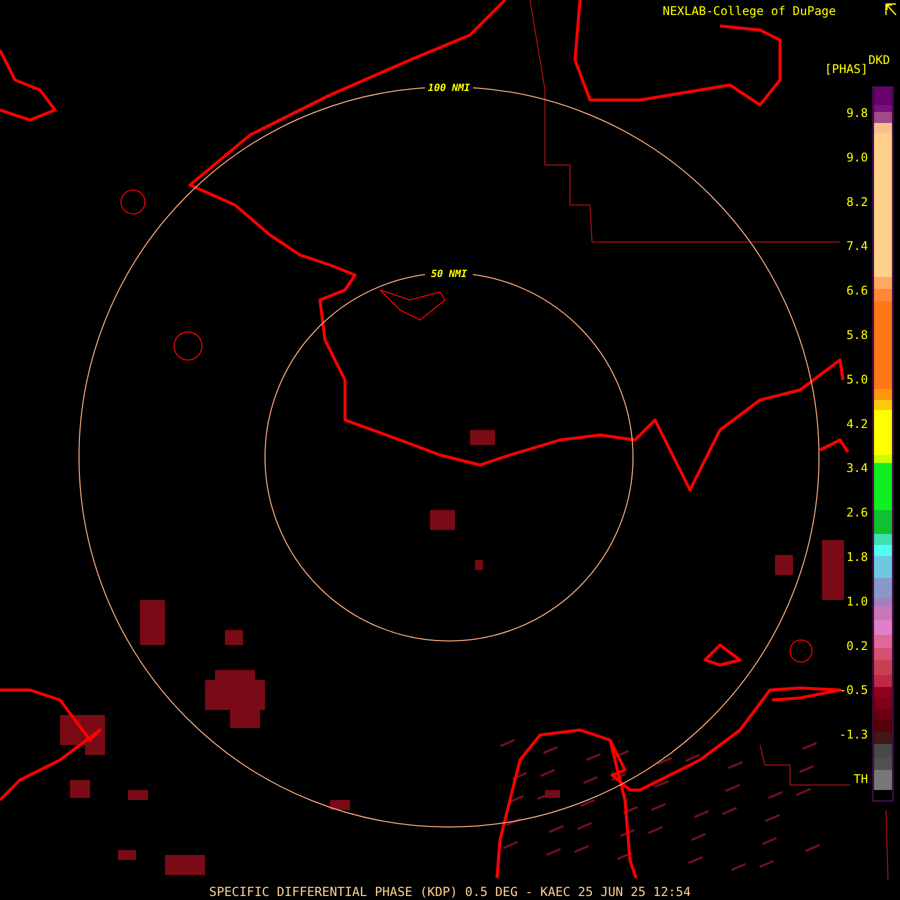 The height and width of the screenshot is (900, 900). Describe the element at coordinates (857, 468) in the screenshot. I see `legend-value: 3.4` at that location.